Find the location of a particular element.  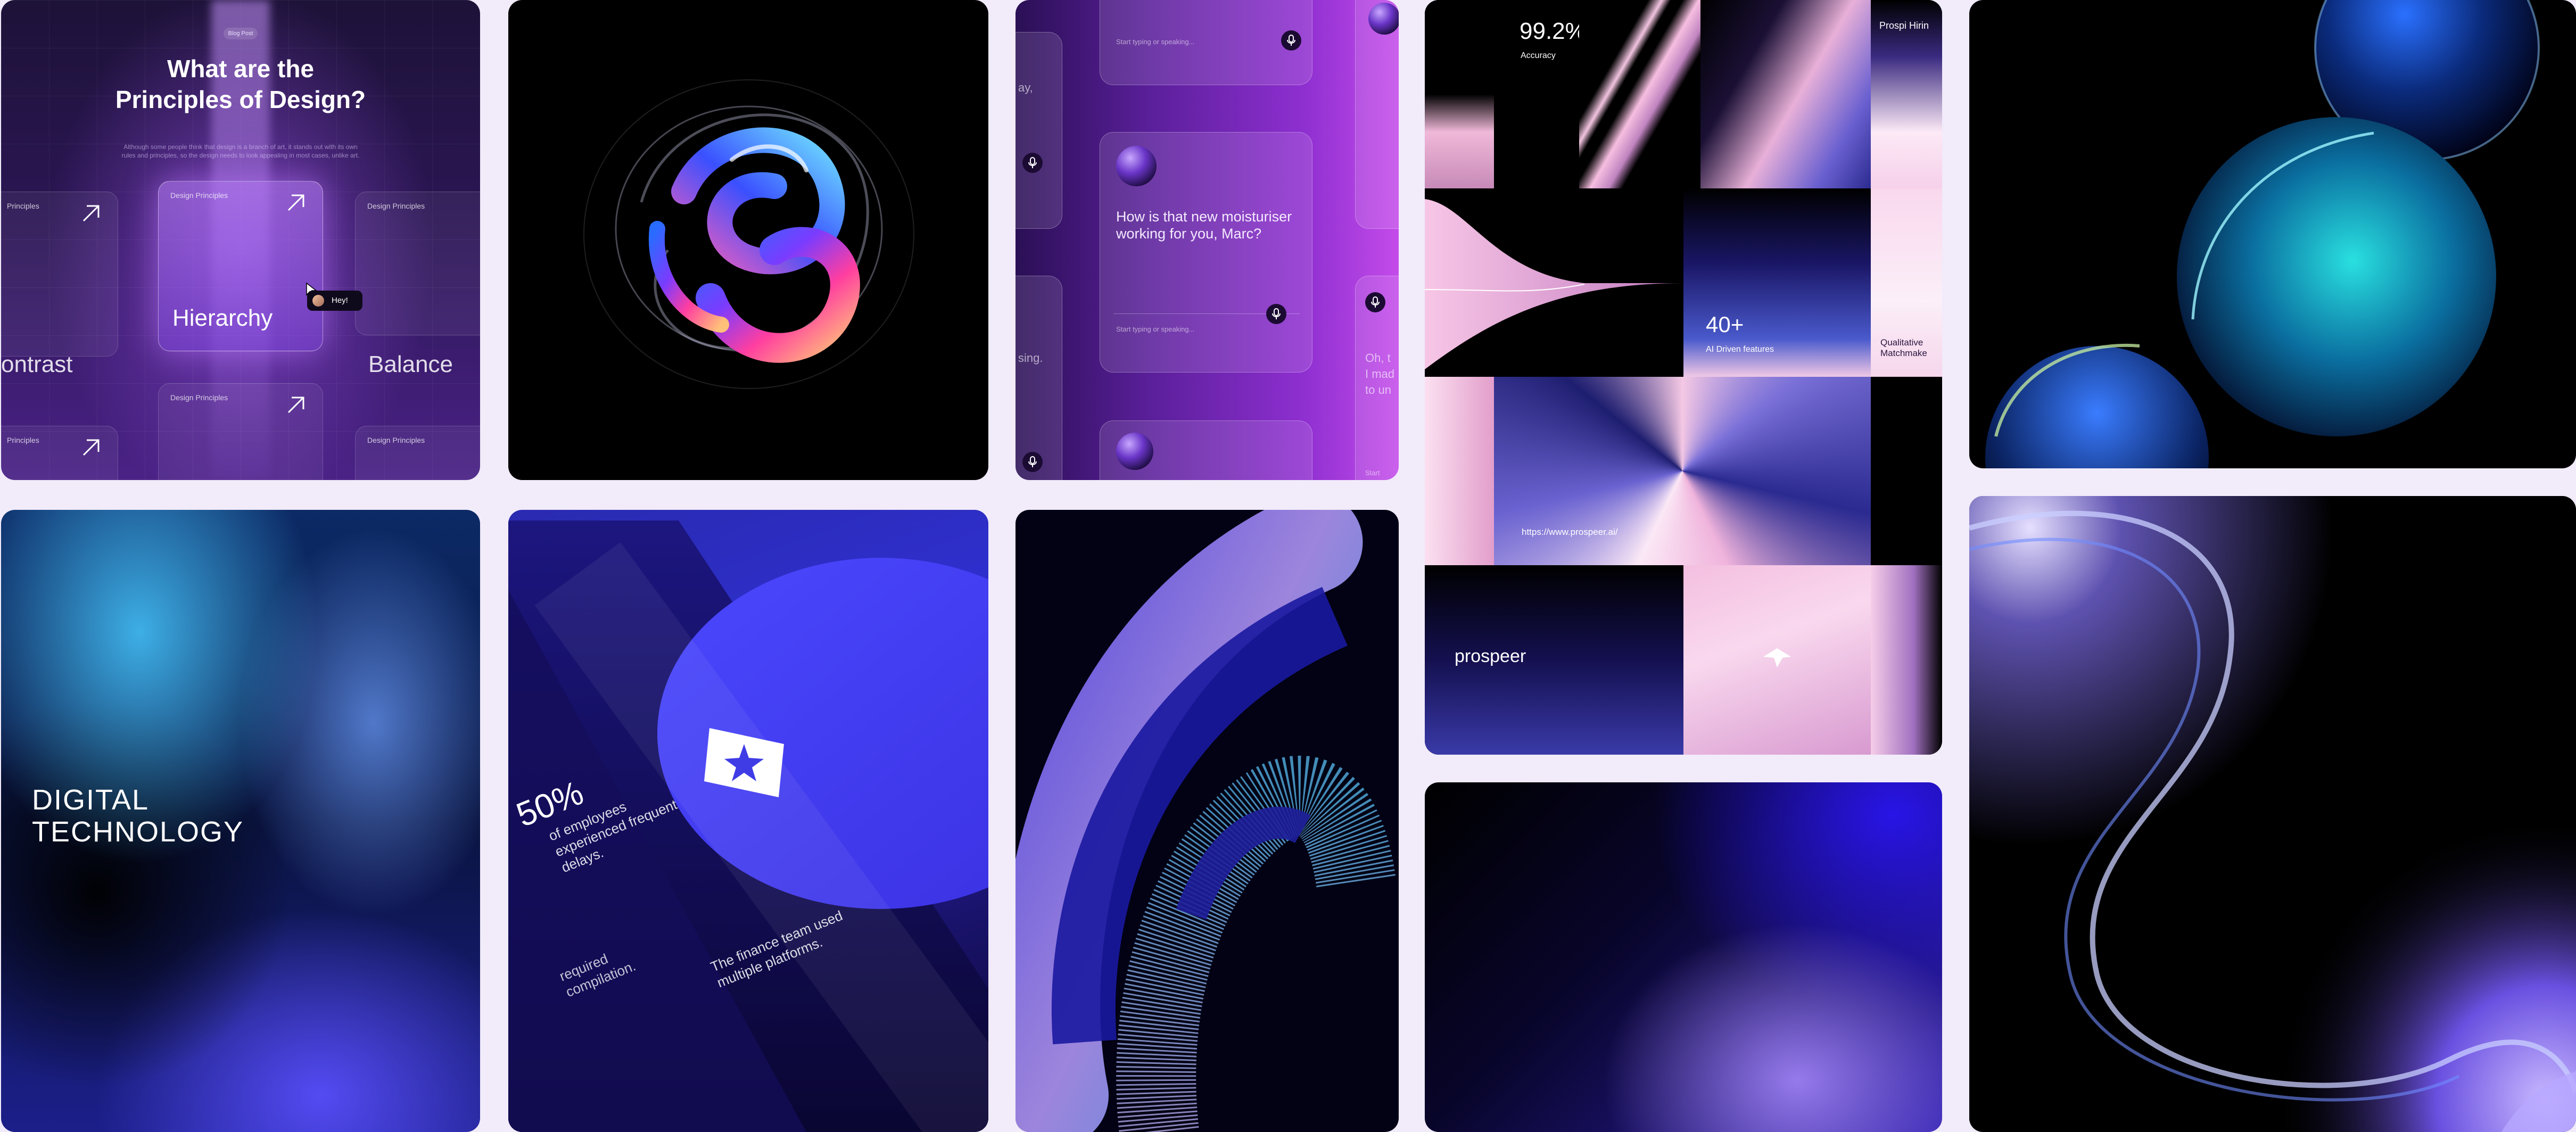

principle-card-contrast: Principles is located at coordinates (59, 274).